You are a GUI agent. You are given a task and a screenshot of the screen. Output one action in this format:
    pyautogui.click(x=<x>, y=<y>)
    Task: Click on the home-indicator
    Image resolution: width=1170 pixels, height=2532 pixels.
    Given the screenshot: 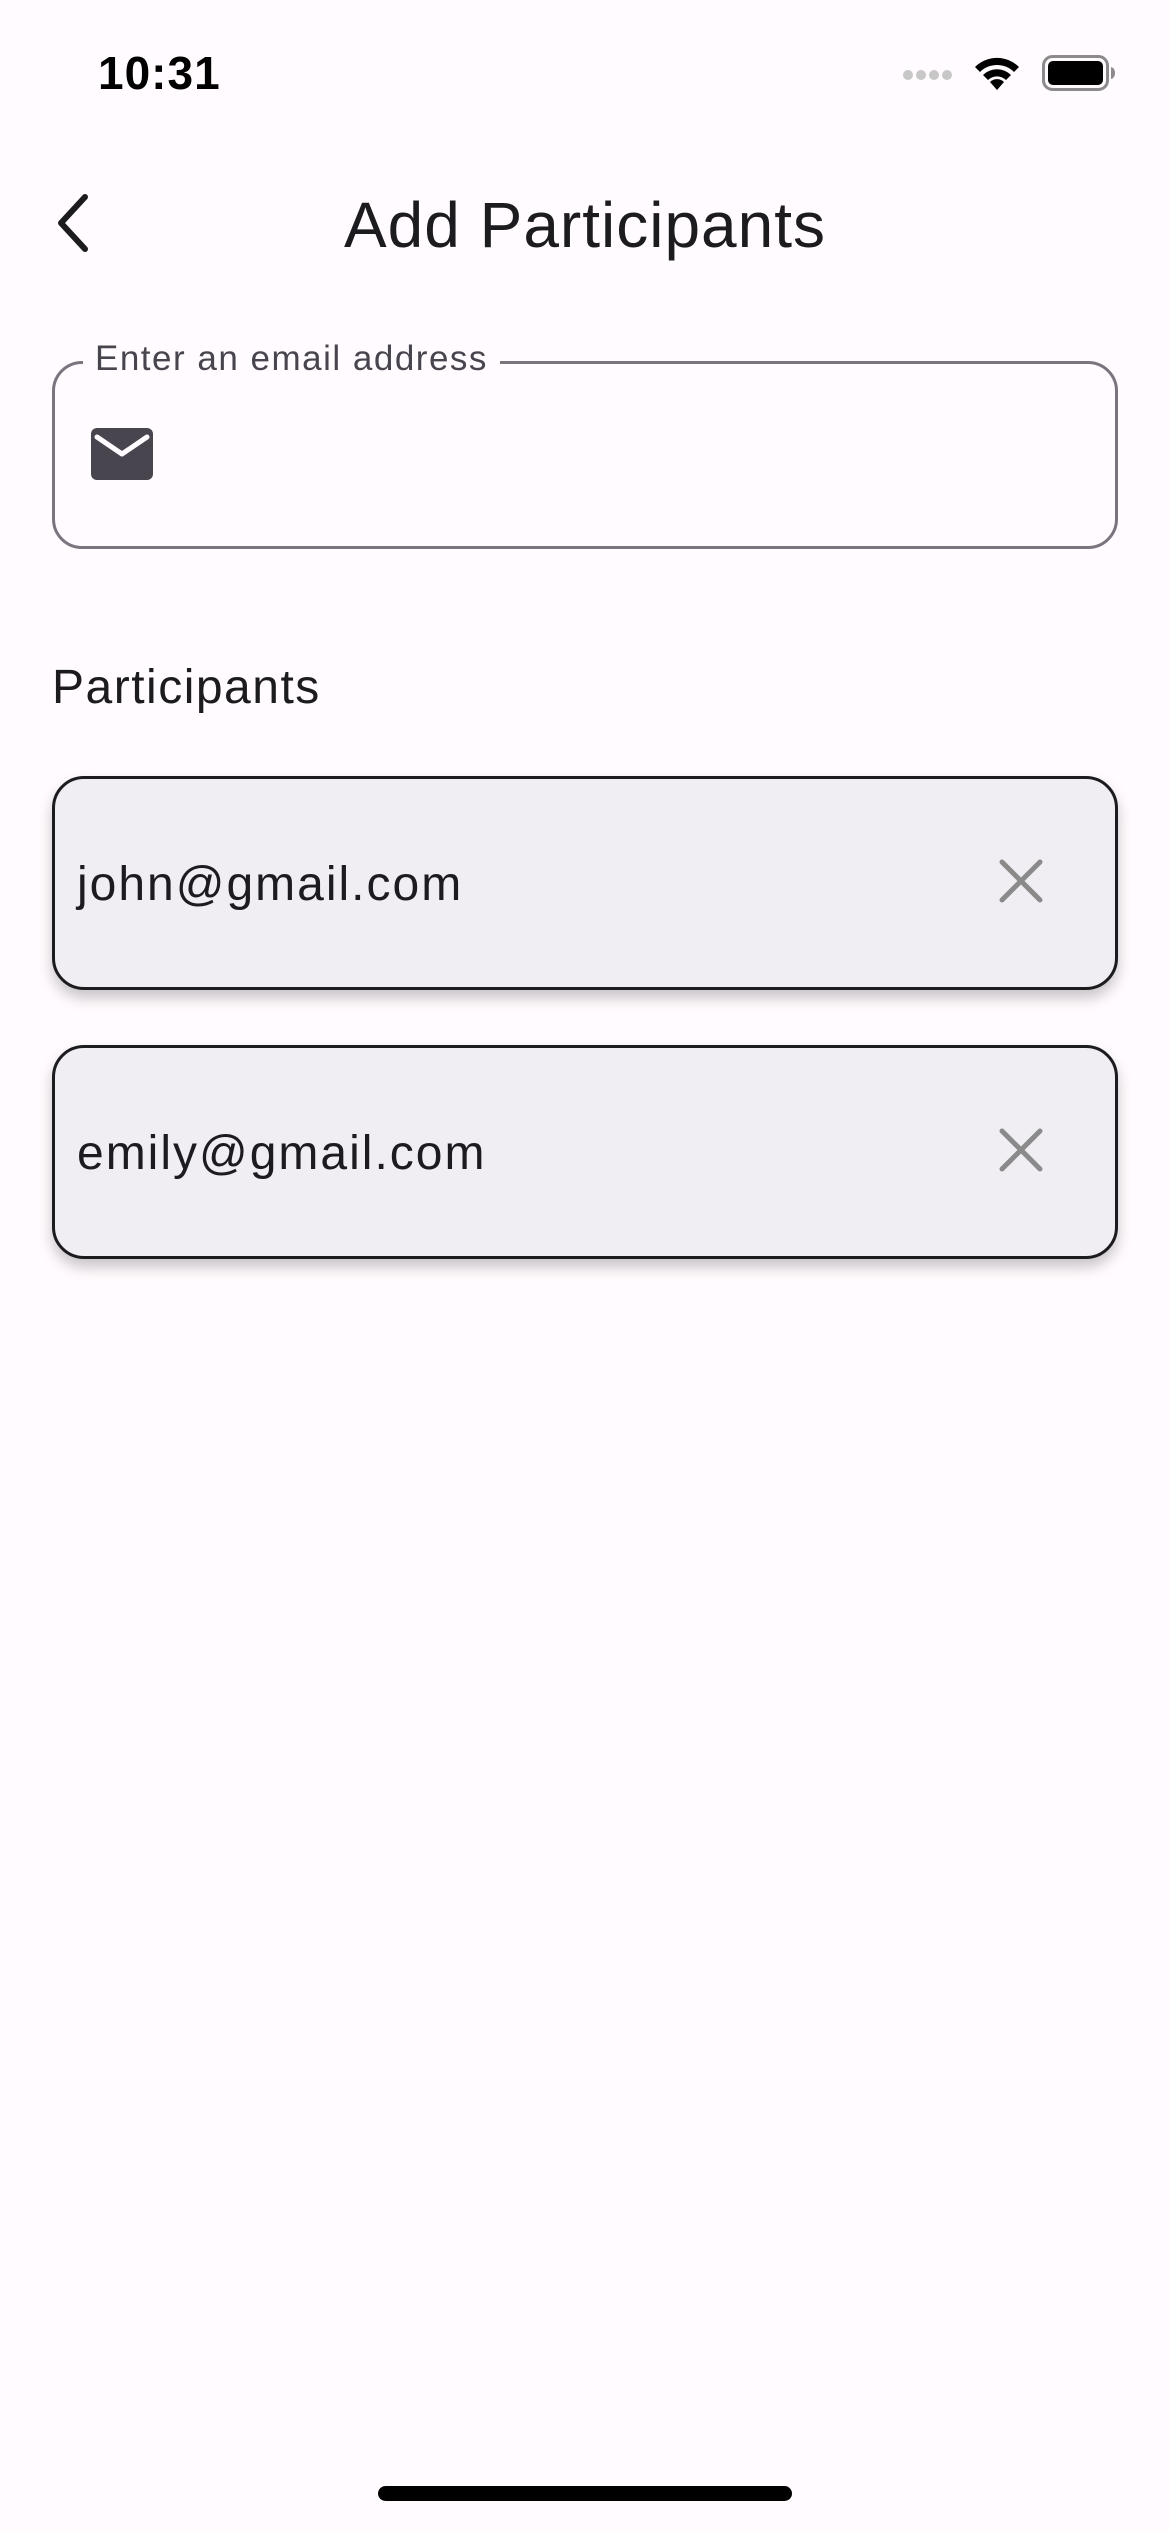 What is the action you would take?
    pyautogui.click(x=585, y=2493)
    